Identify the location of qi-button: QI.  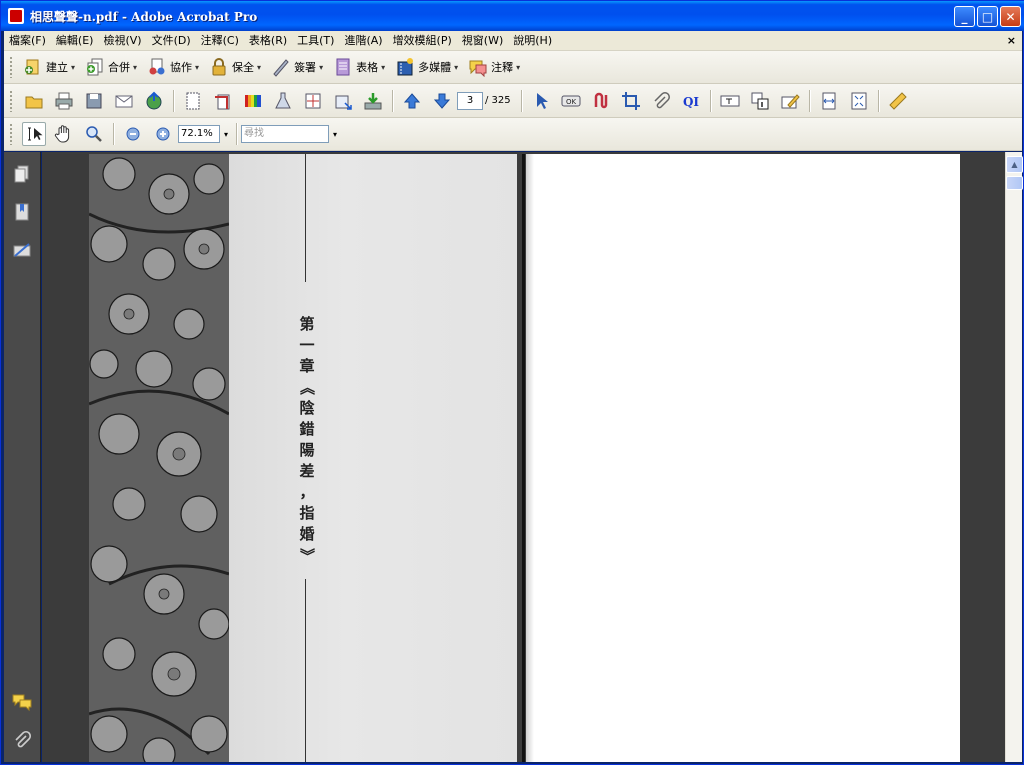
(691, 101).